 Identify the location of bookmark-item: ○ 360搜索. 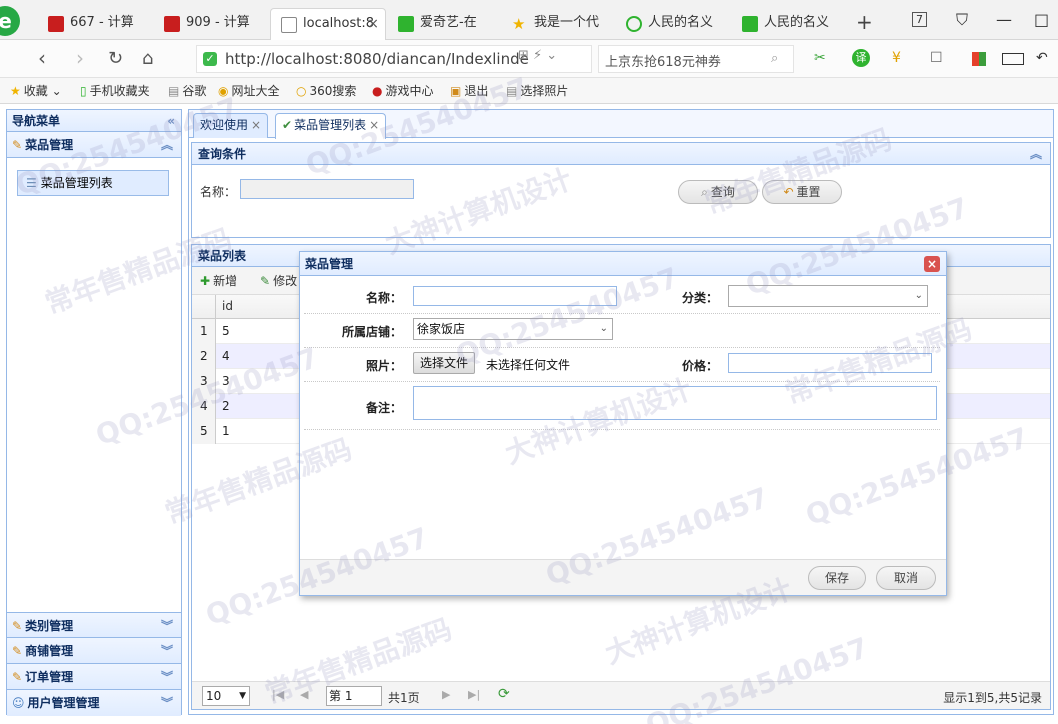
(326, 90).